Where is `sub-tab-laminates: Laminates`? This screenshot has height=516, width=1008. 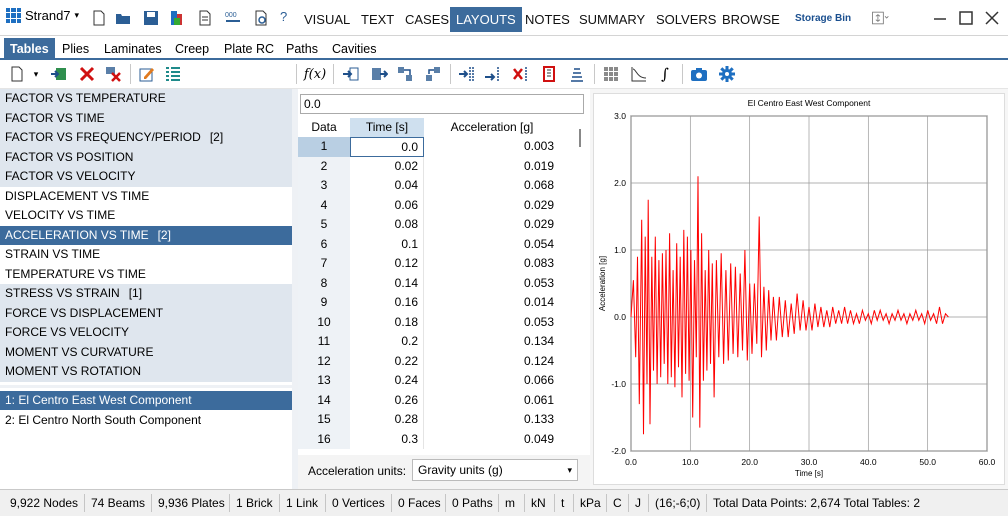 sub-tab-laminates: Laminates is located at coordinates (133, 49).